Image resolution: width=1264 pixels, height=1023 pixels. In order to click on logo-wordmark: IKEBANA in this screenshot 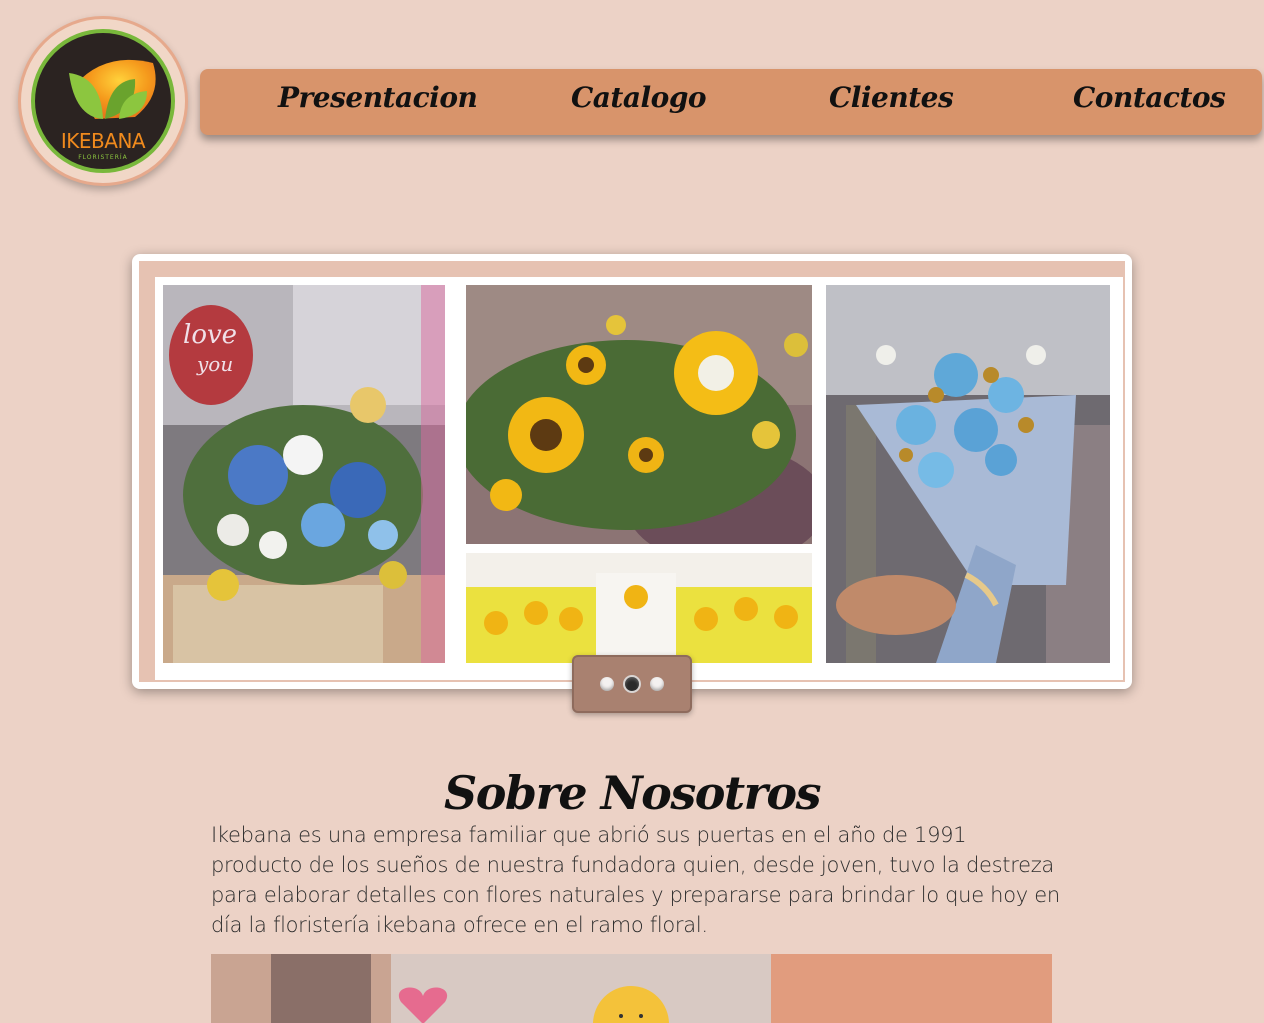, I will do `click(103, 141)`.